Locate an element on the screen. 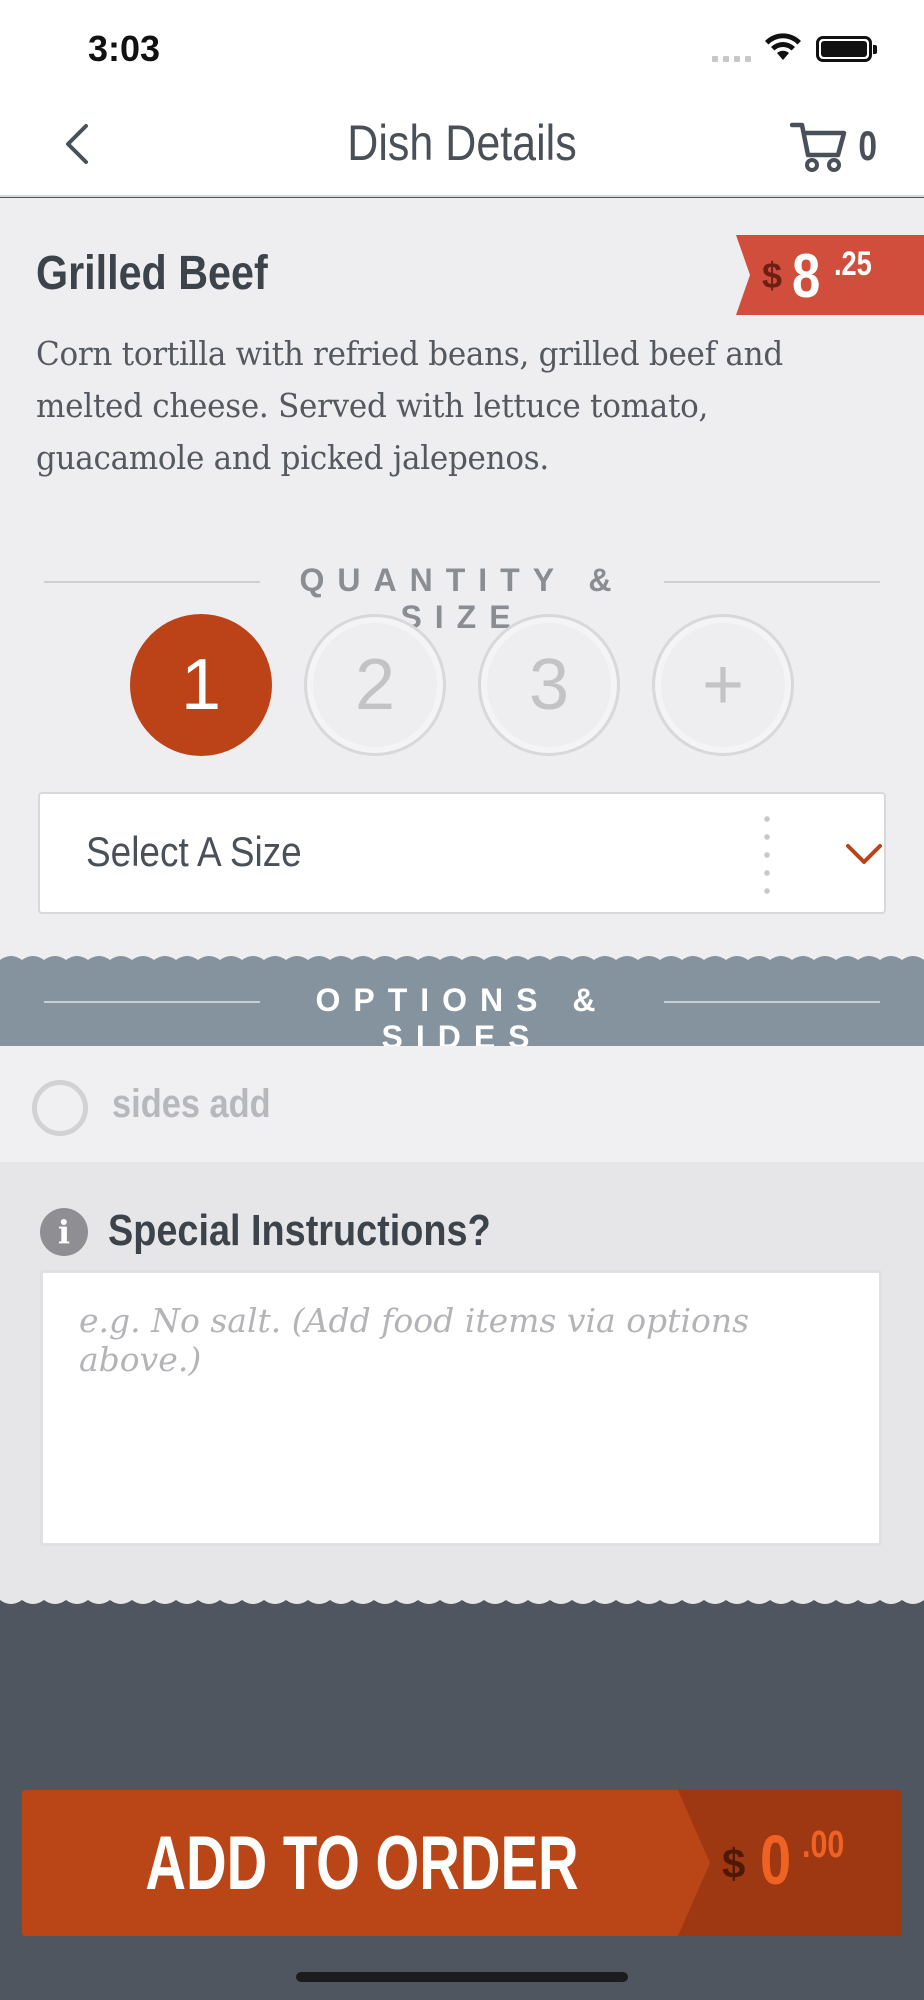 The width and height of the screenshot is (924, 2000). order-total-currency: $ is located at coordinates (734, 1863).